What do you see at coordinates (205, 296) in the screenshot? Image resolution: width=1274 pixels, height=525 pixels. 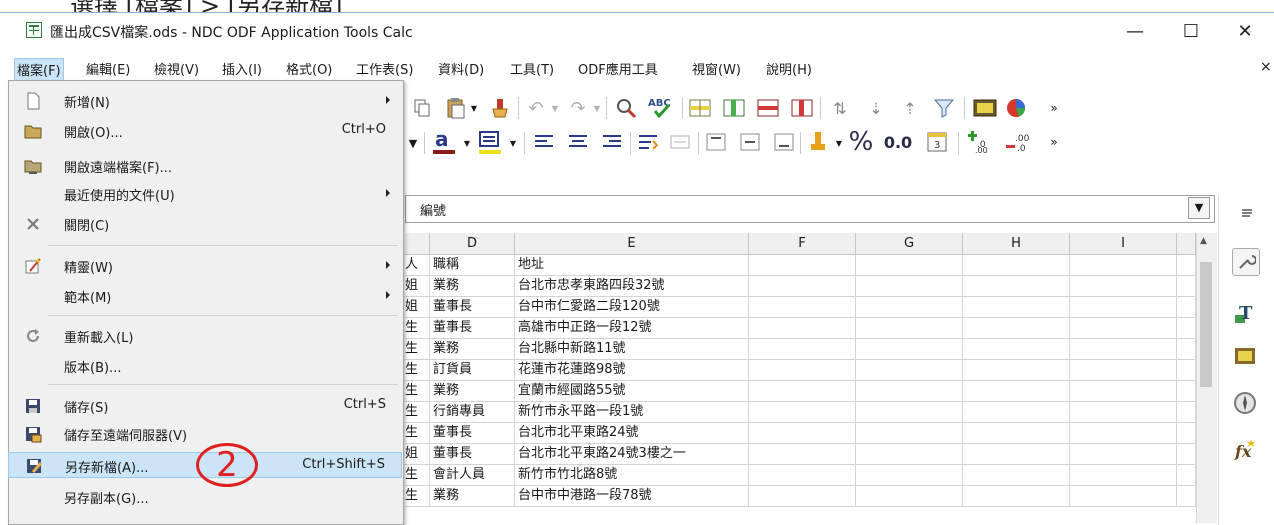 I see `file-menu-item-7: 範本(M)` at bounding box center [205, 296].